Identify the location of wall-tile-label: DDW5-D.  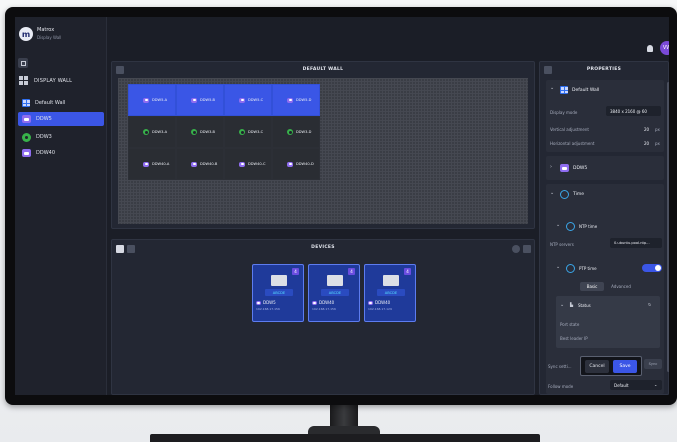
(304, 100).